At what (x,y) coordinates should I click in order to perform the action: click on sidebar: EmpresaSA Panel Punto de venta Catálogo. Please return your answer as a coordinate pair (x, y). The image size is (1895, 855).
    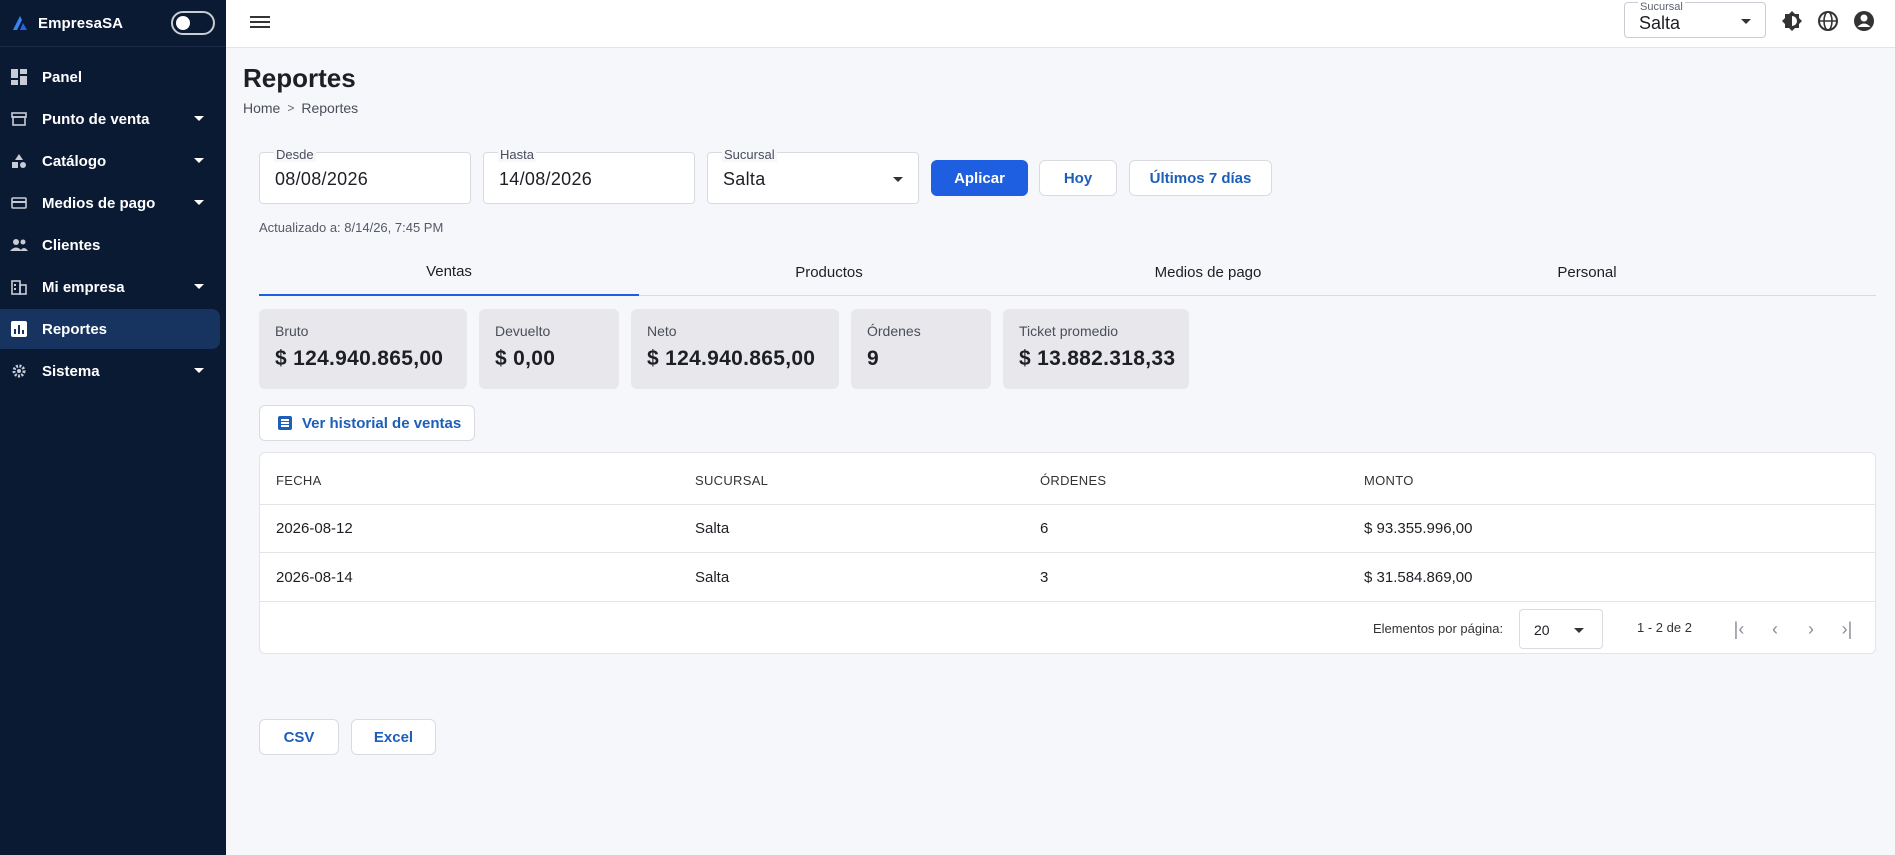
    Looking at the image, I should click on (113, 427).